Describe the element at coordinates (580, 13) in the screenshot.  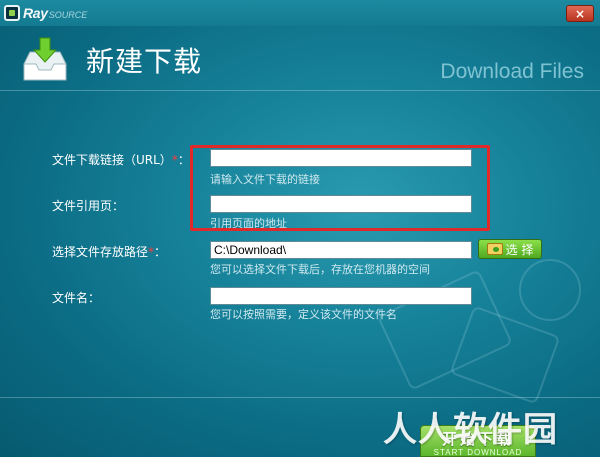
I see `close-button: ×` at that location.